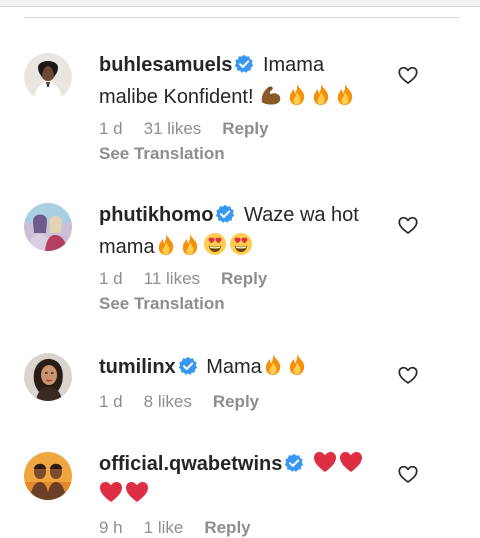 The width and height of the screenshot is (480, 538). What do you see at coordinates (111, 527) in the screenshot?
I see `comment-time: 9 h` at bounding box center [111, 527].